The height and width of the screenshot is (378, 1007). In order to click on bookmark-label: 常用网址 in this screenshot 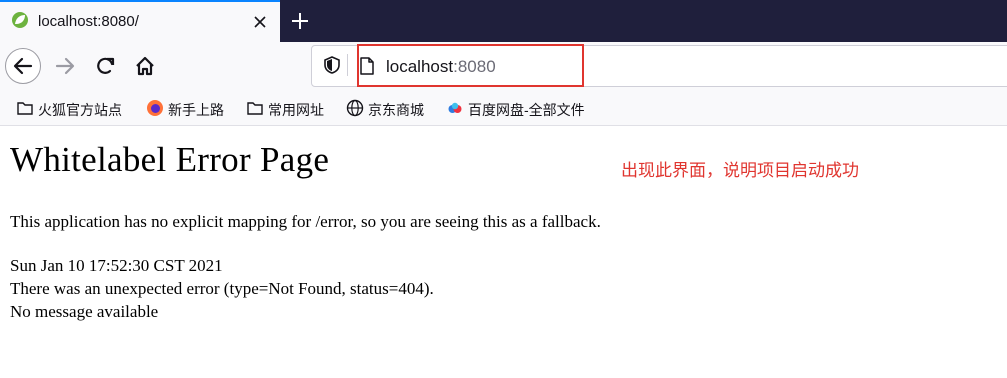, I will do `click(296, 110)`.